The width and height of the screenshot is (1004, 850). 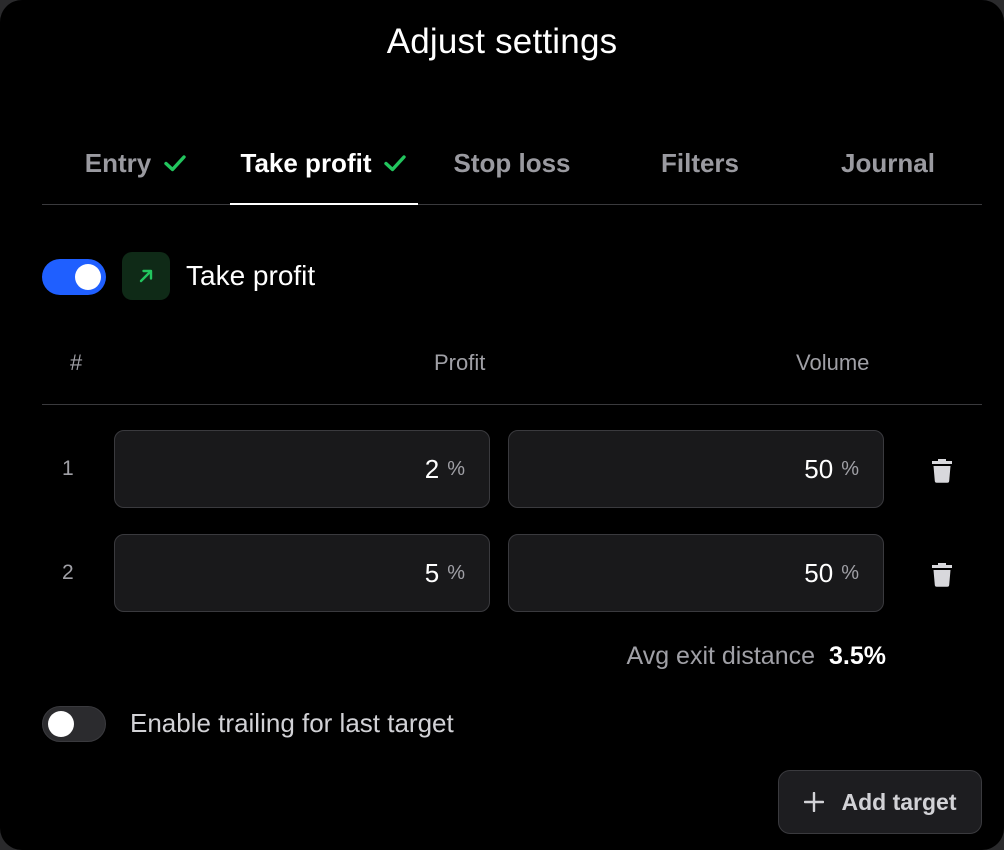 What do you see at coordinates (292, 723) in the screenshot?
I see `trailing-label: Enable trailing for last target` at bounding box center [292, 723].